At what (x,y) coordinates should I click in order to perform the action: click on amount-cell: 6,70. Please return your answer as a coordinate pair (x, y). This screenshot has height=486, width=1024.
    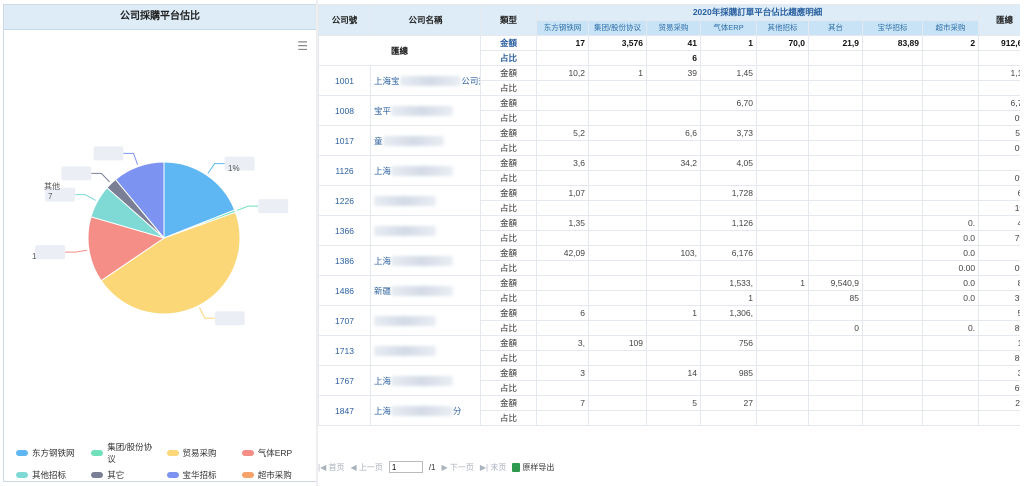
    Looking at the image, I should click on (999, 103).